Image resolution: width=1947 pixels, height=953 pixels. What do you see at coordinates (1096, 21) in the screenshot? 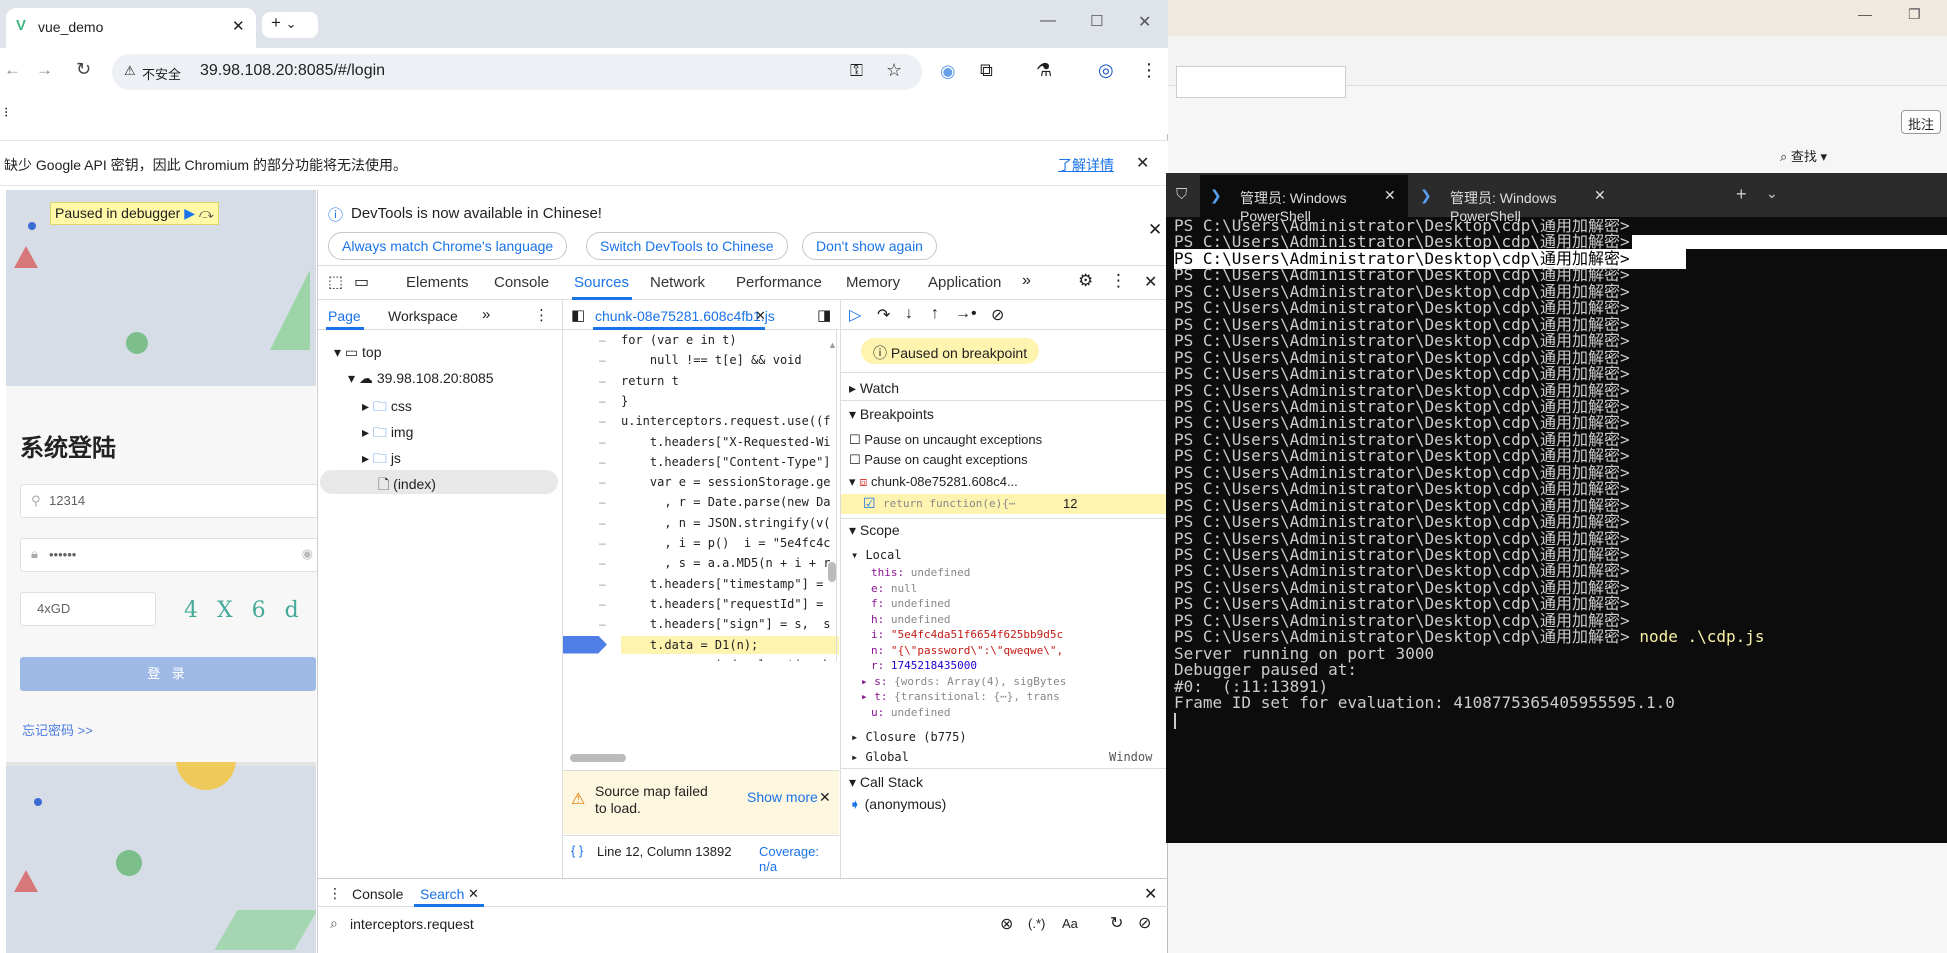
I see `maximize-icon: ☐` at bounding box center [1096, 21].